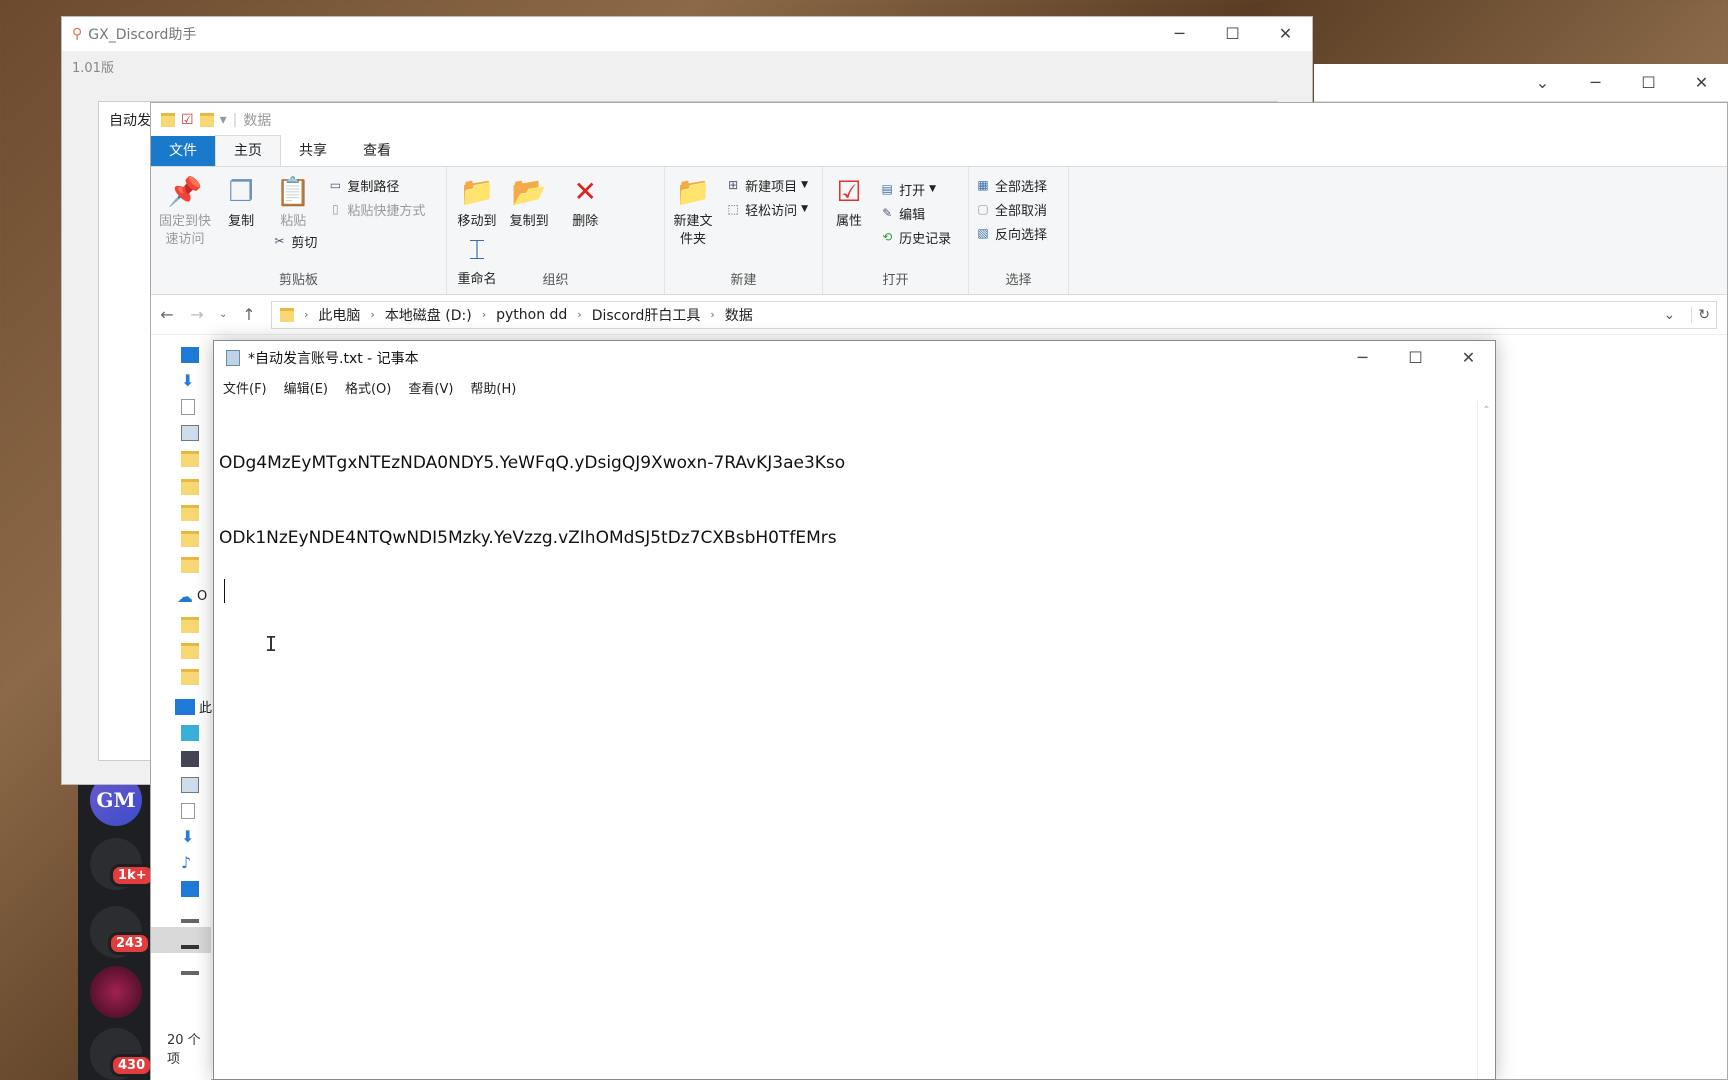 This screenshot has width=1728, height=1080. Describe the element at coordinates (313, 151) in the screenshot. I see `tab-share: 共享` at that location.